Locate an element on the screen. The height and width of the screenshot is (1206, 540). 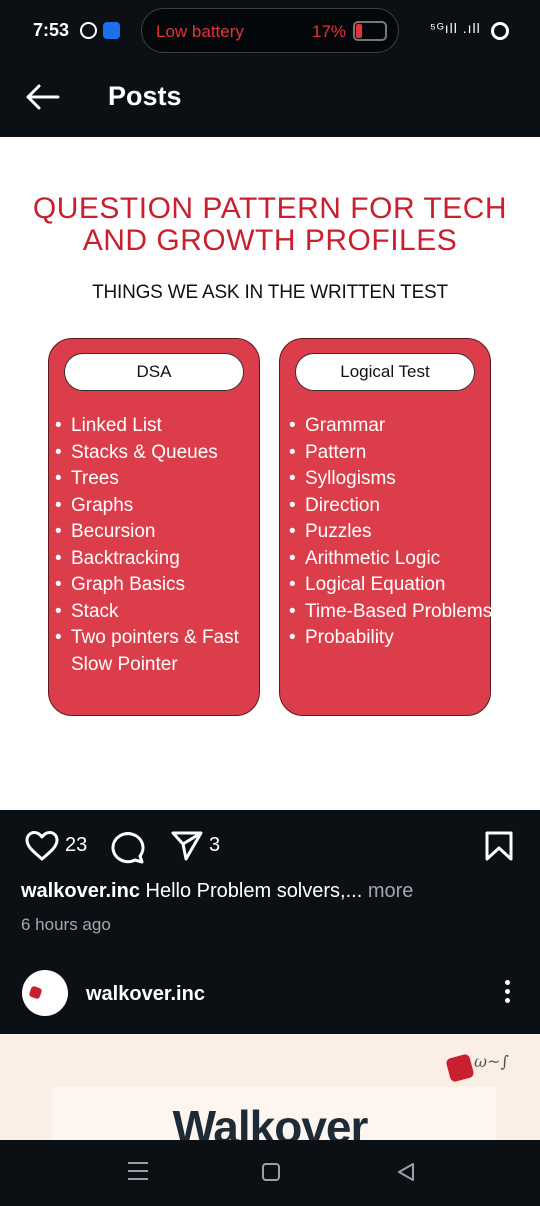
next-post-username: walkover.inc is located at coordinates (145, 994).